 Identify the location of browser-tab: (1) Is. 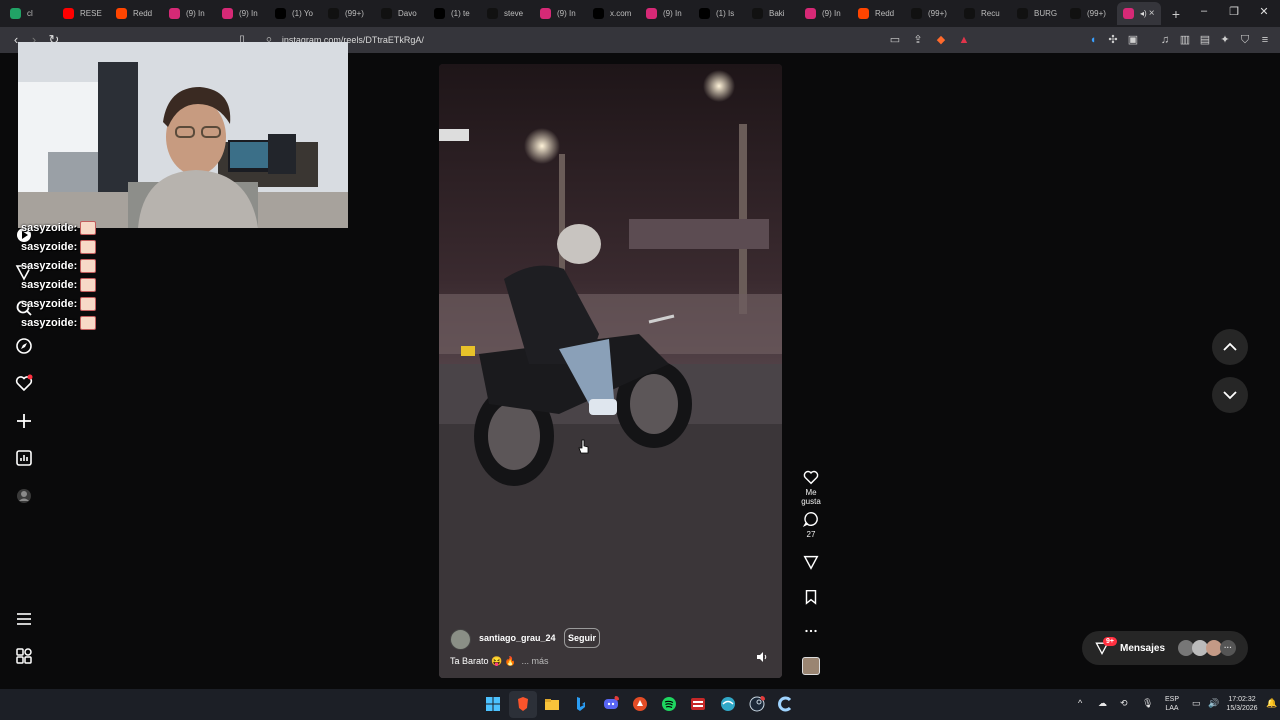
(719, 13).